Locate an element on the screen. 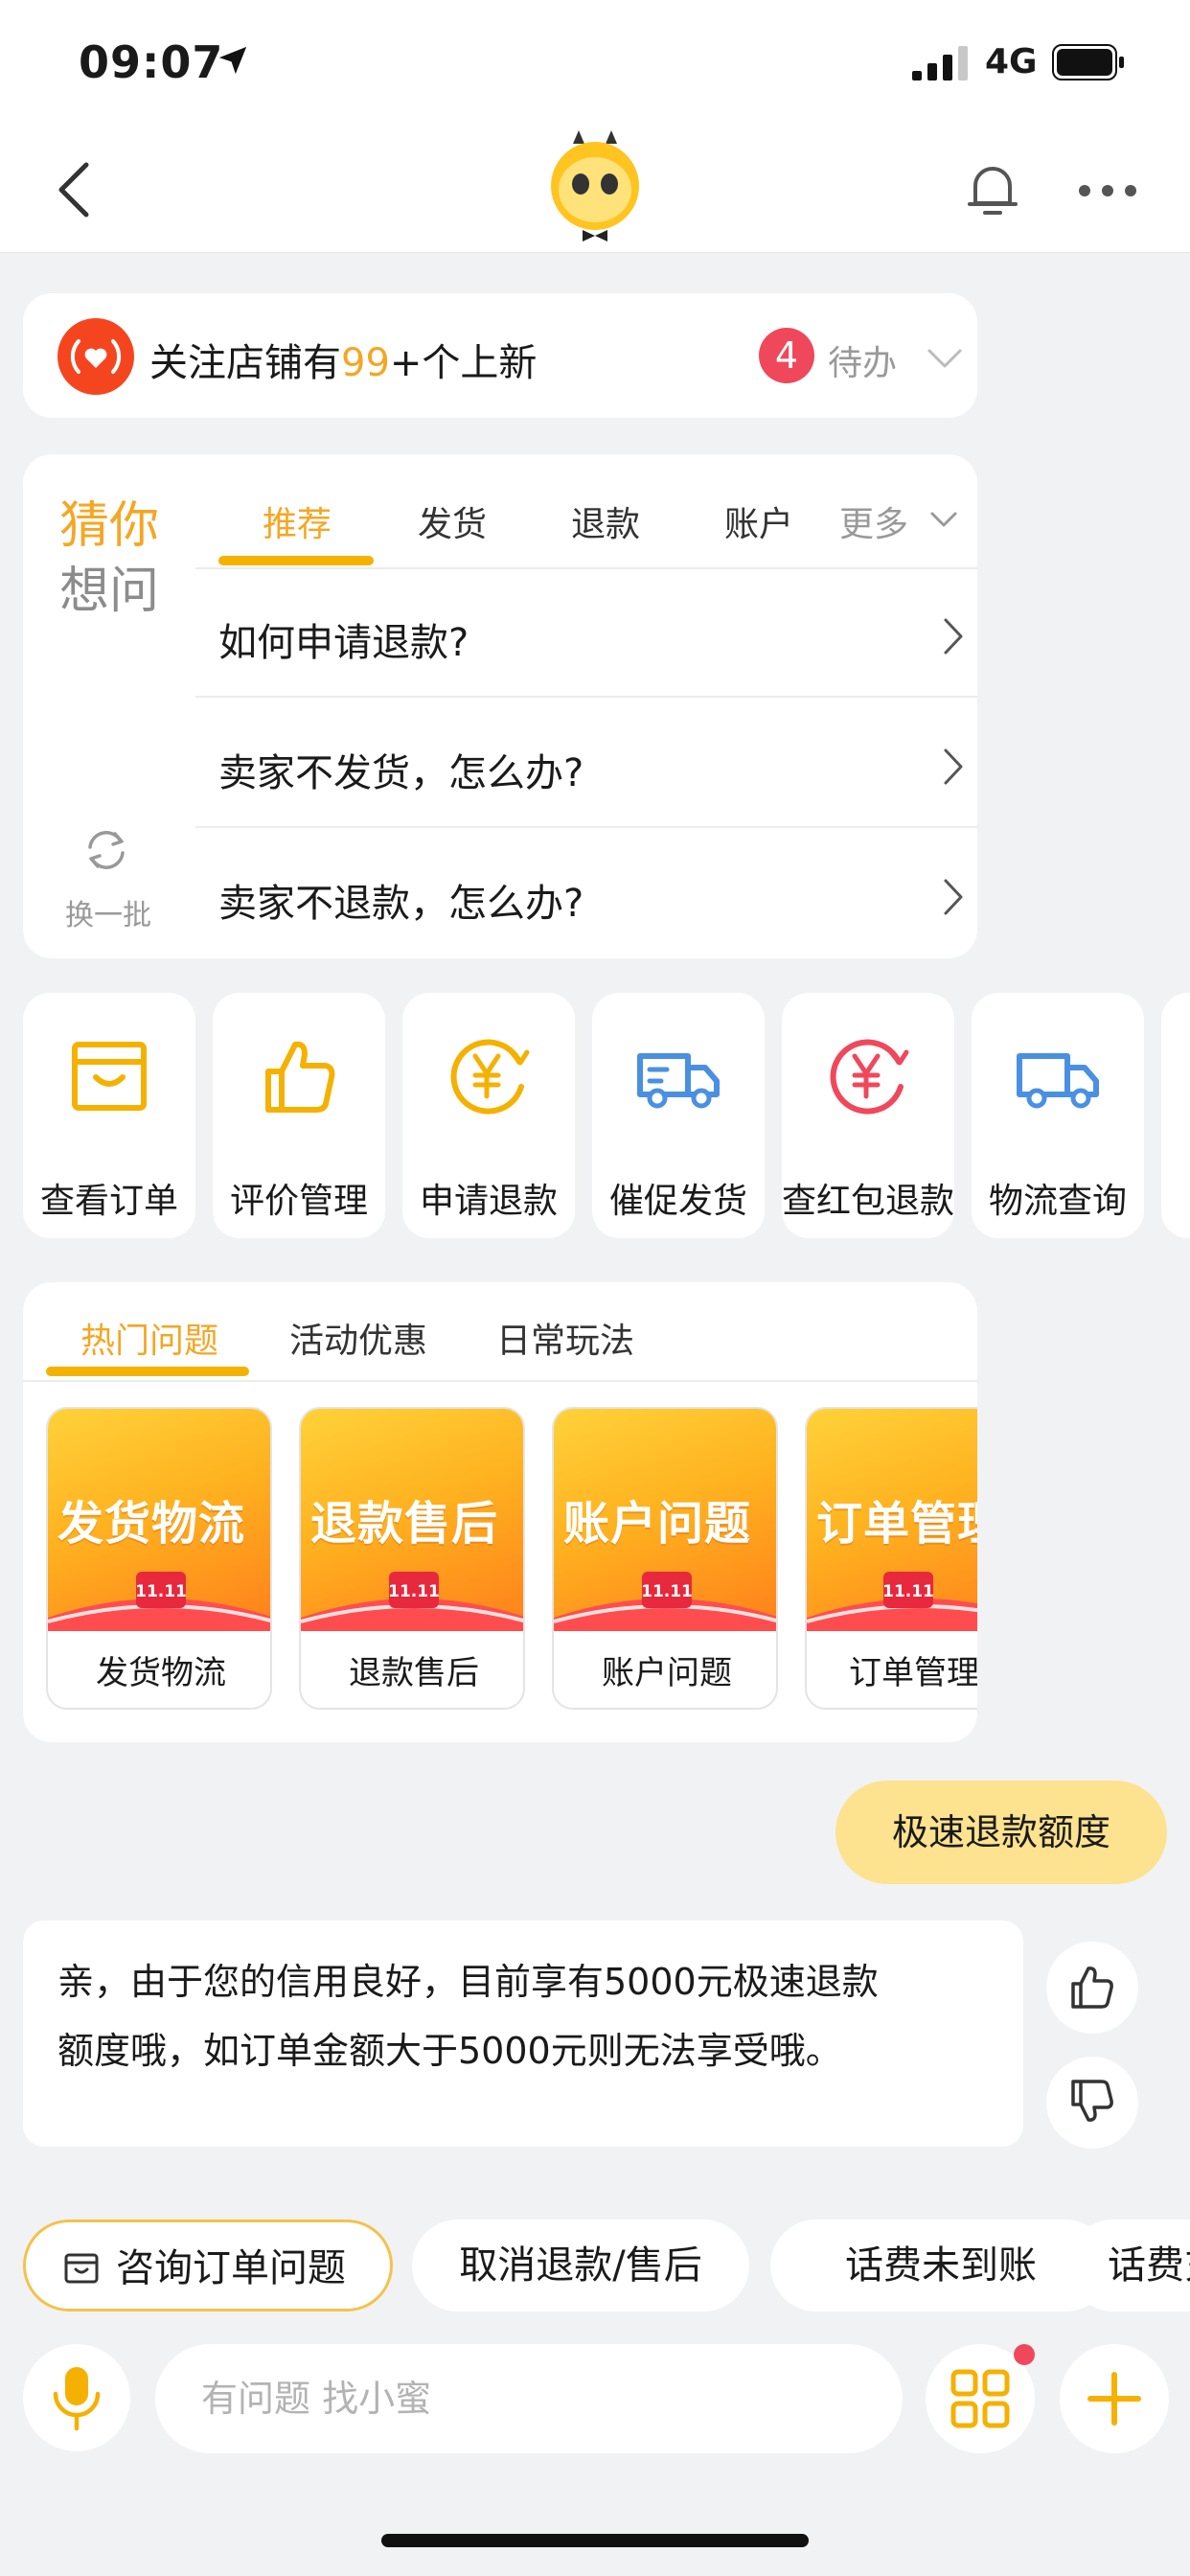  like-button is located at coordinates (1092, 1988).